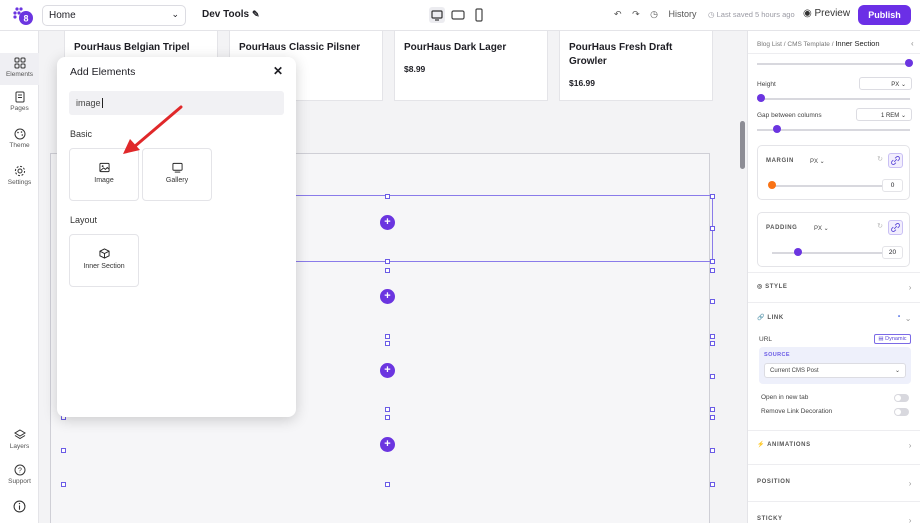 This screenshot has width=920, height=523. Describe the element at coordinates (833, 99) in the screenshot. I see `height-slider` at that location.